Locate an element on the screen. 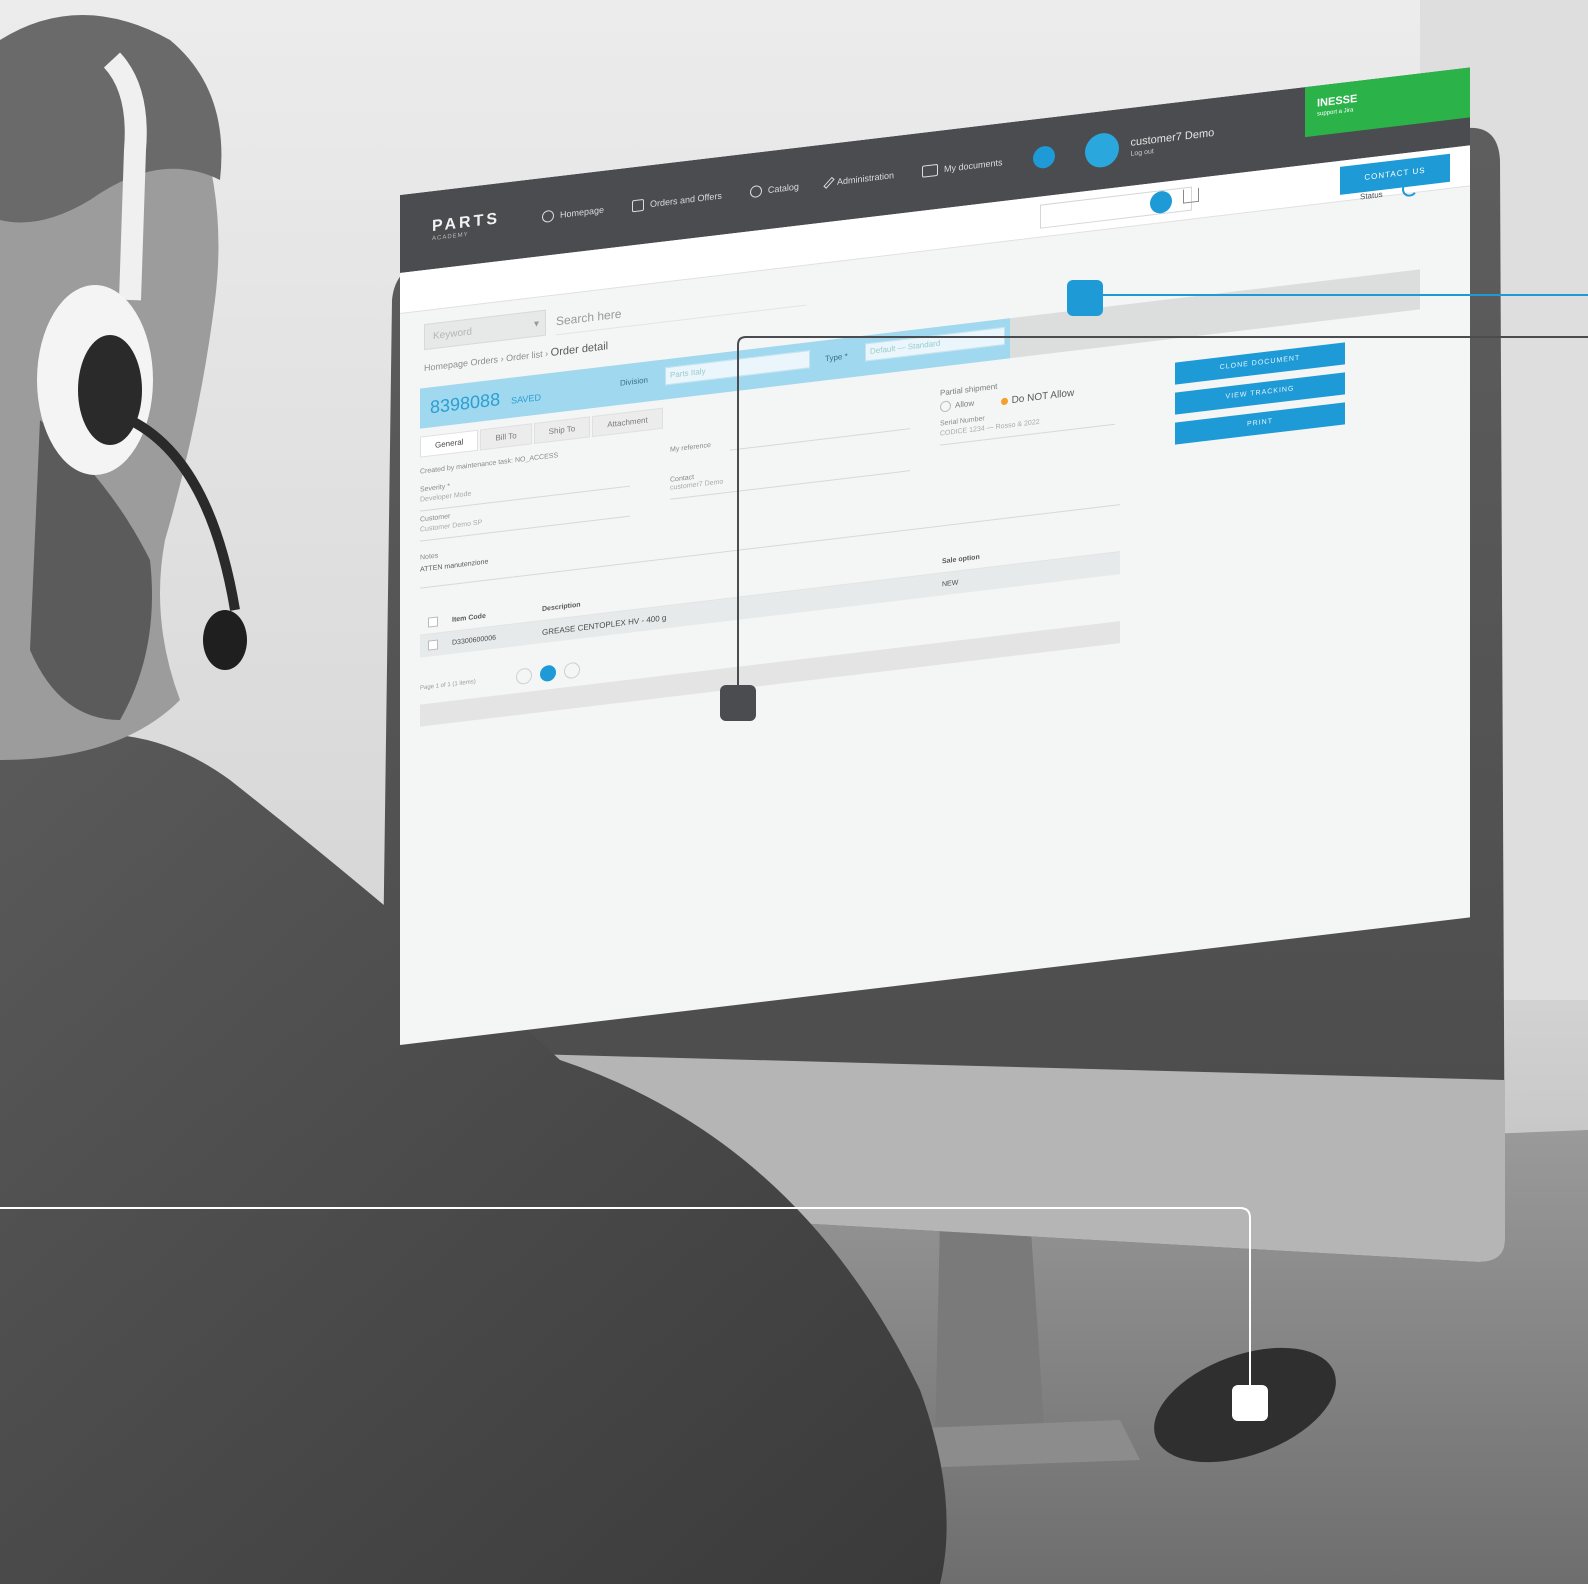 The image size is (1588, 1584). callout-marker-dark is located at coordinates (738, 703).